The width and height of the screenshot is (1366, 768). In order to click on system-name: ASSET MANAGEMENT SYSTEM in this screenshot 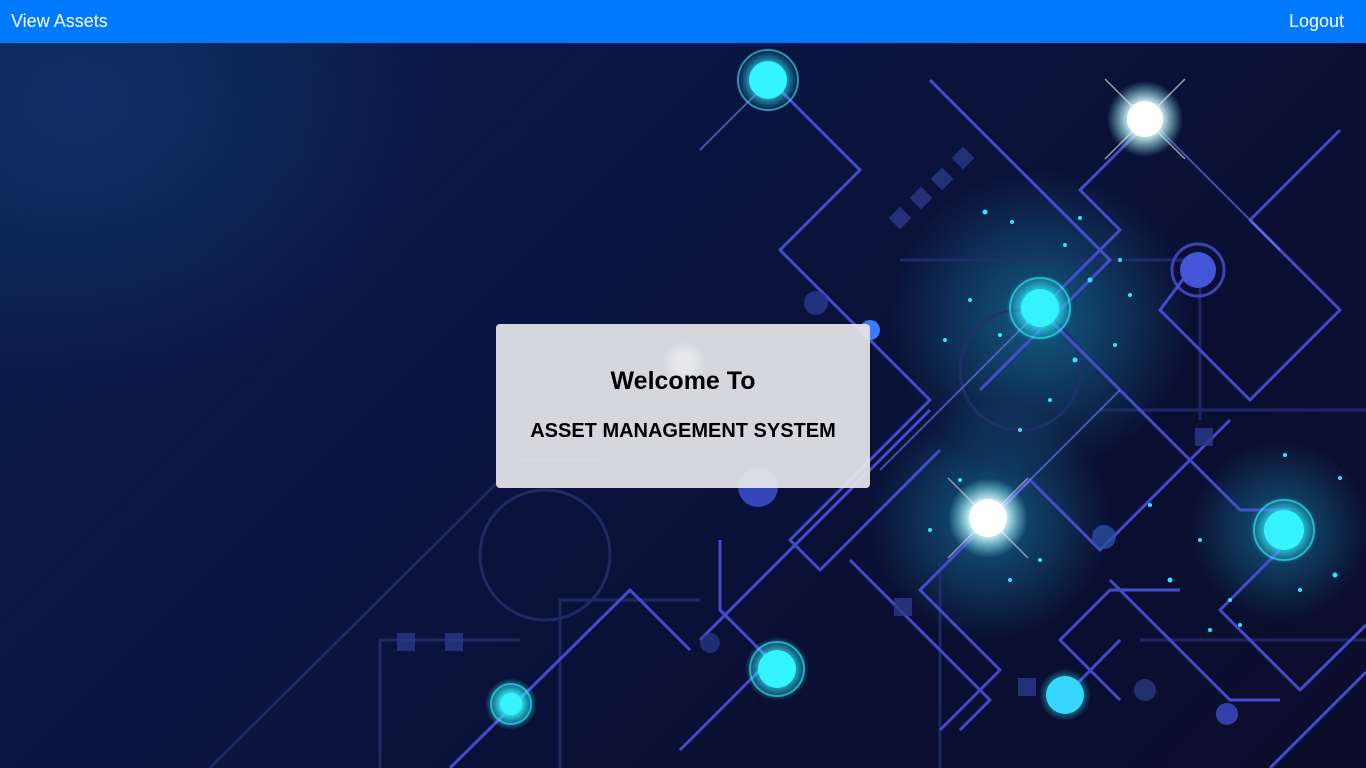, I will do `click(683, 431)`.